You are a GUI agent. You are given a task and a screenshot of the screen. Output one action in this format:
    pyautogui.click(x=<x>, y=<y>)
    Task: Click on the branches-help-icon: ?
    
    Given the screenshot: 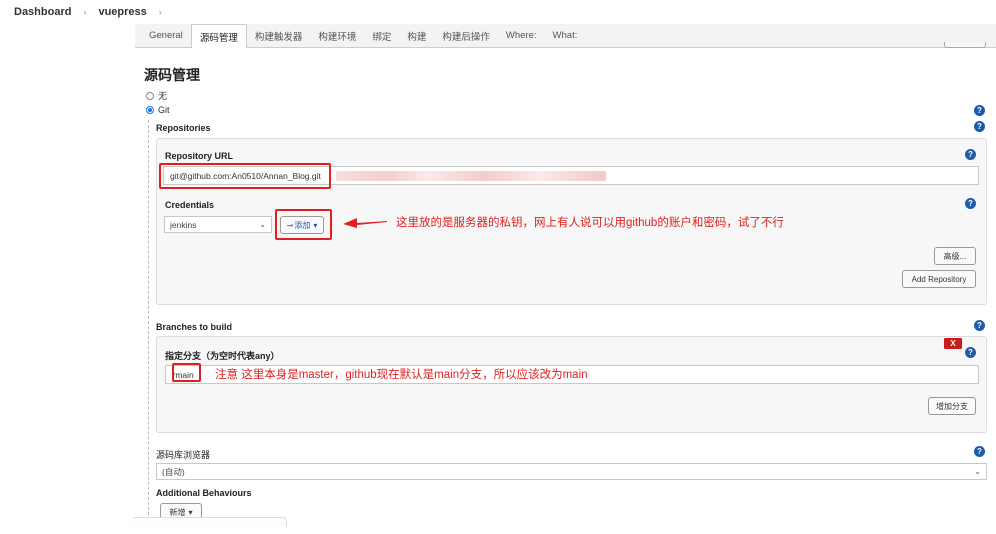 What is the action you would take?
    pyautogui.click(x=979, y=325)
    